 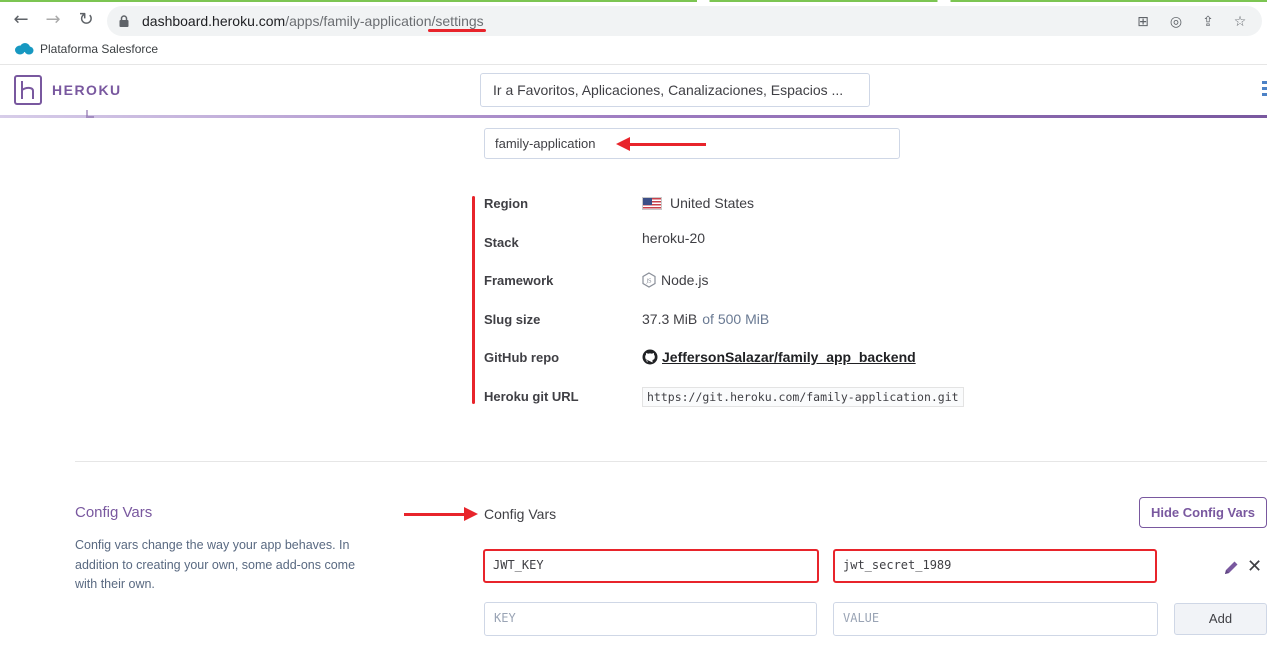 I want to click on region-text: United States, so click(x=712, y=203).